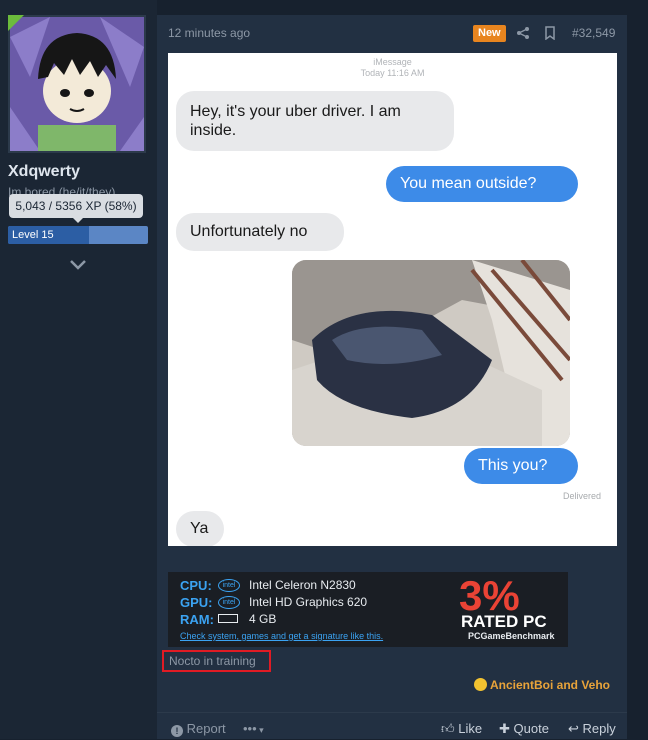  Describe the element at coordinates (480, 684) in the screenshot. I see `laugh-reaction-icon` at that location.